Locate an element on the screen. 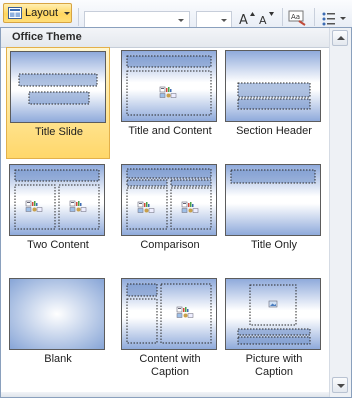  section-title: Office Theme is located at coordinates (47, 37).